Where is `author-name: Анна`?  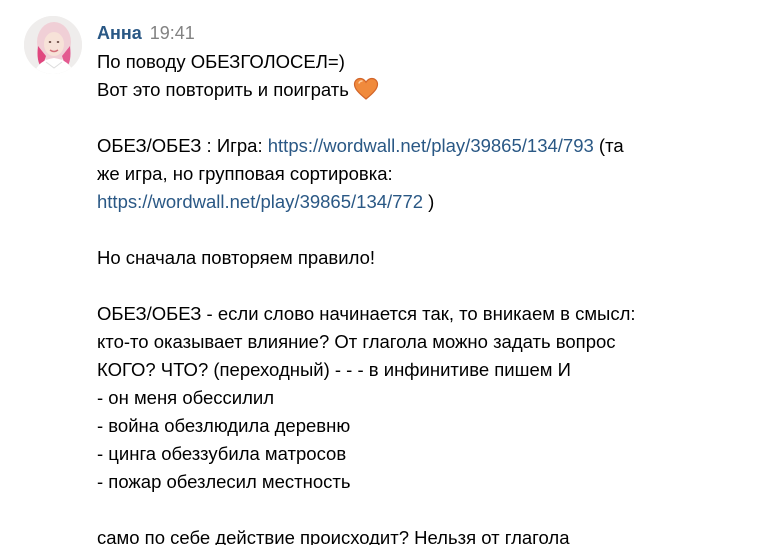
author-name: Анна is located at coordinates (119, 33).